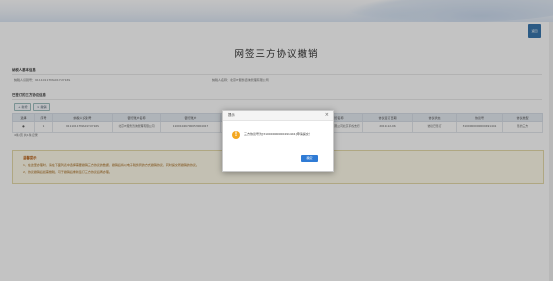 The height and width of the screenshot is (281, 553). What do you see at coordinates (236, 135) in the screenshot?
I see `warning-icon: !` at bounding box center [236, 135].